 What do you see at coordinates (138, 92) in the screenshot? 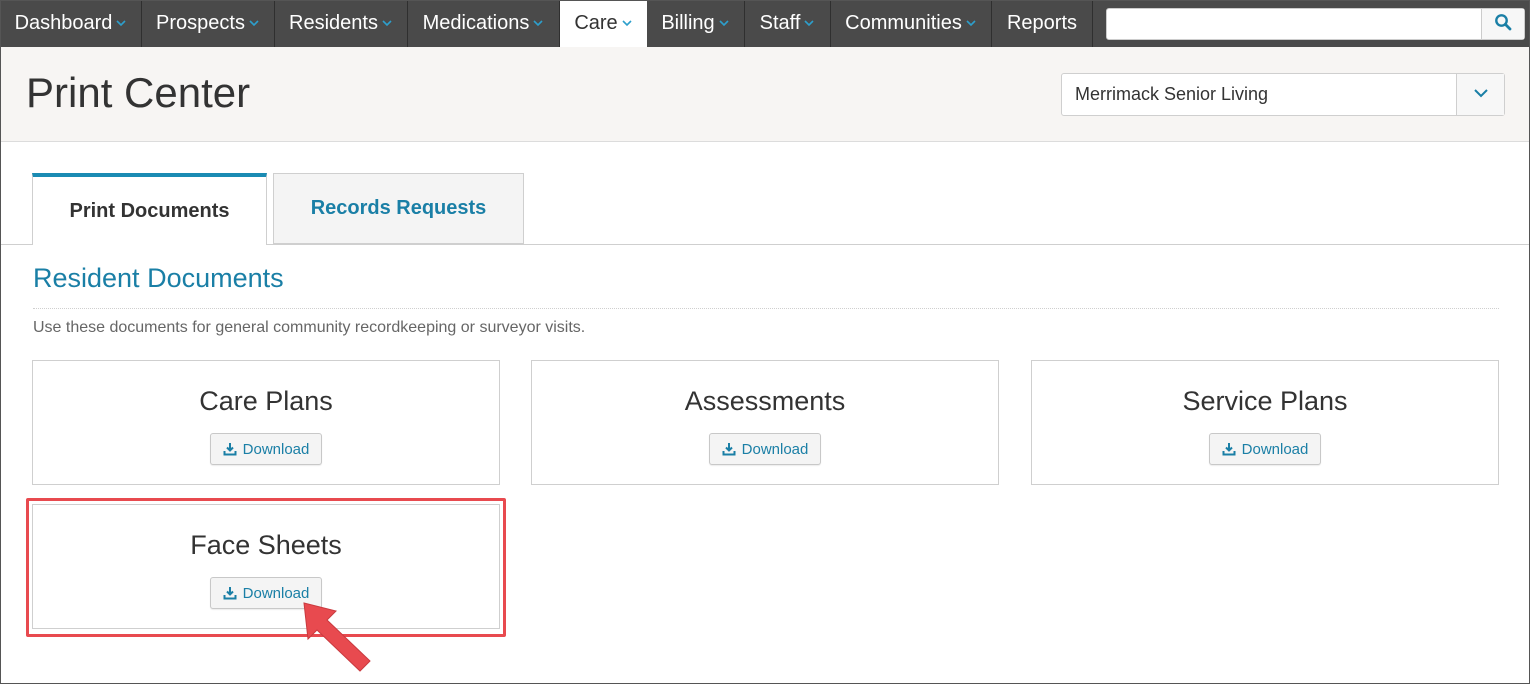
I see `page-title: Print Center` at bounding box center [138, 92].